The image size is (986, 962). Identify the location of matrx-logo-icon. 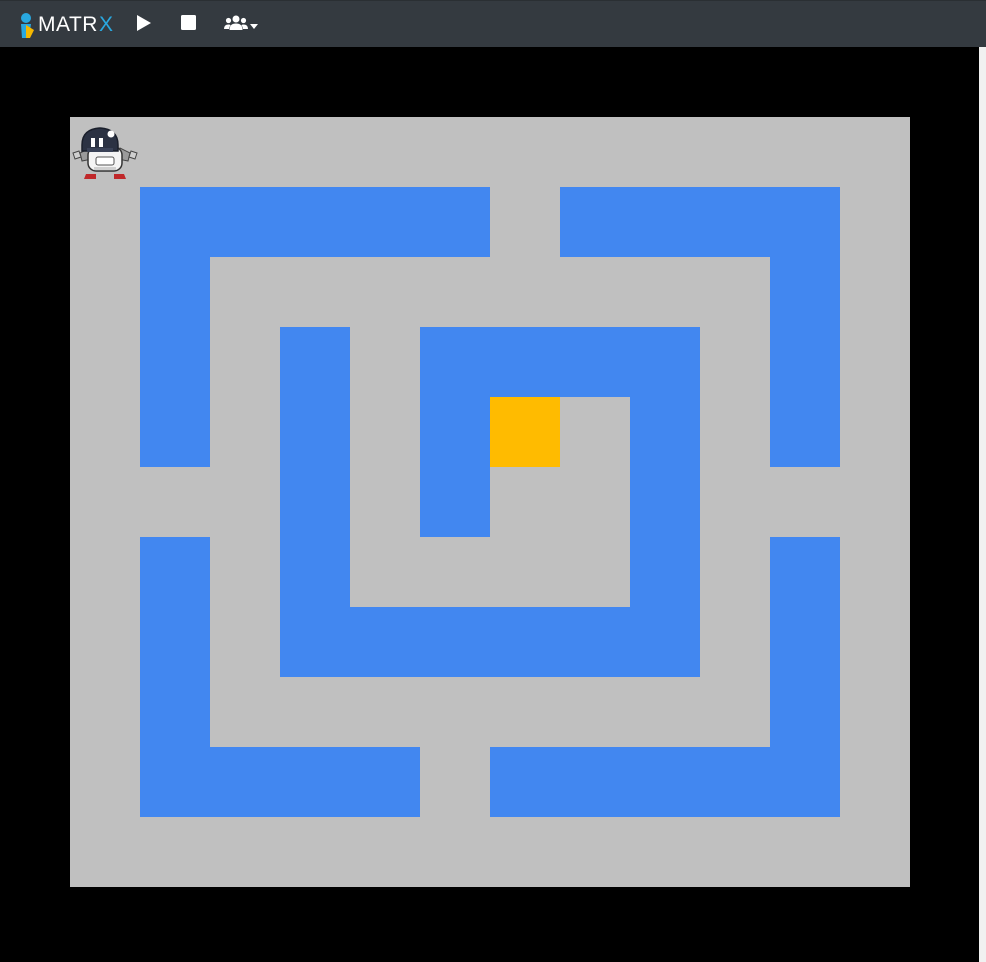
(27, 25).